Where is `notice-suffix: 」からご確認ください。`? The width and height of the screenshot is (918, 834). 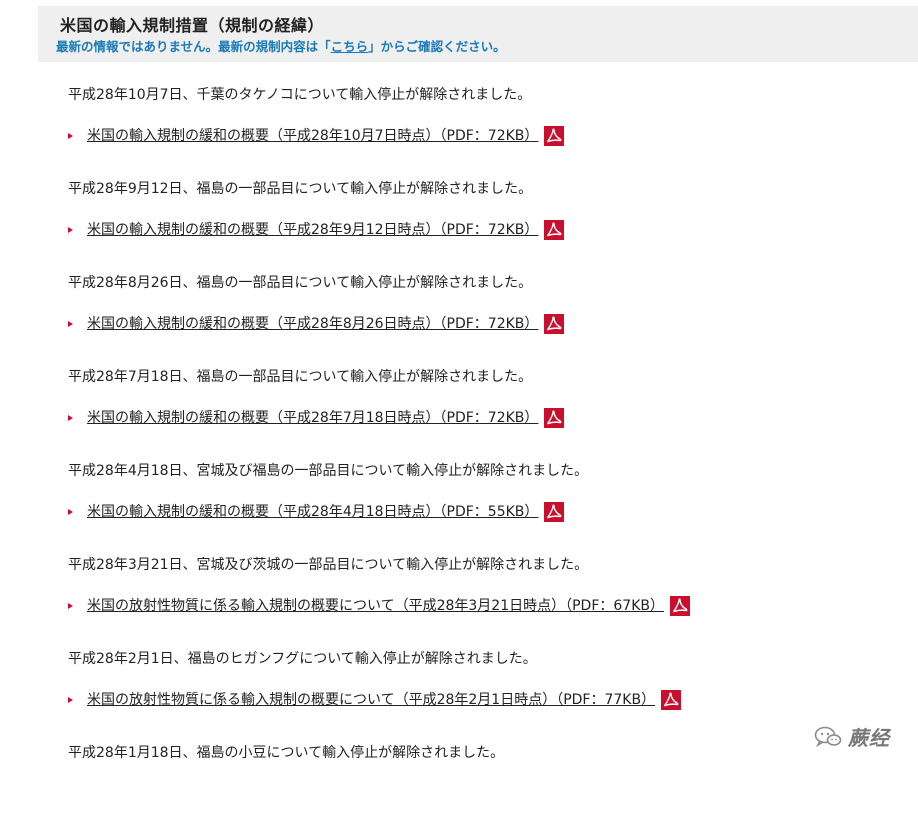 notice-suffix: 」からご確認ください。 is located at coordinates (437, 46).